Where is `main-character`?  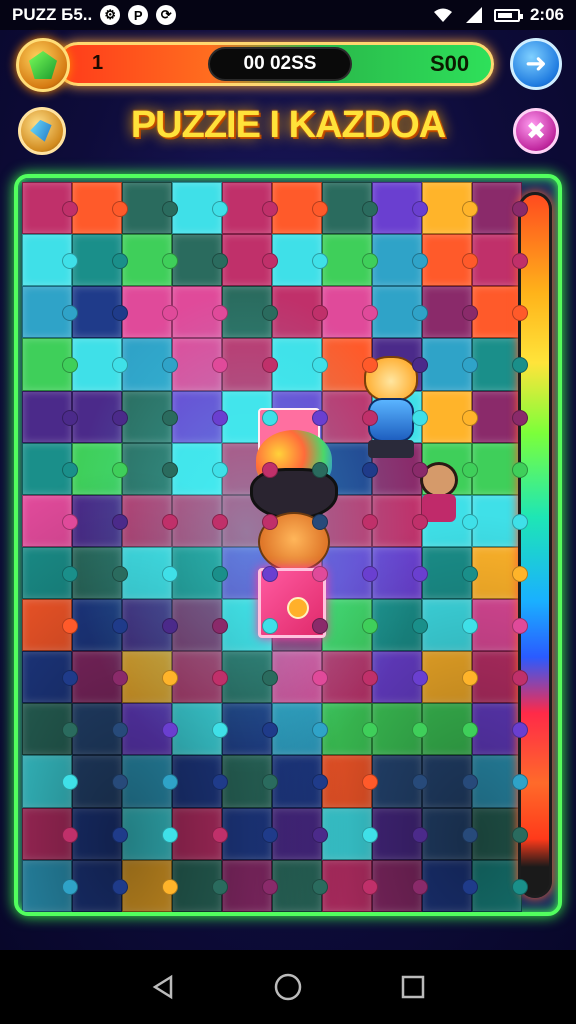
main-character is located at coordinates (294, 522).